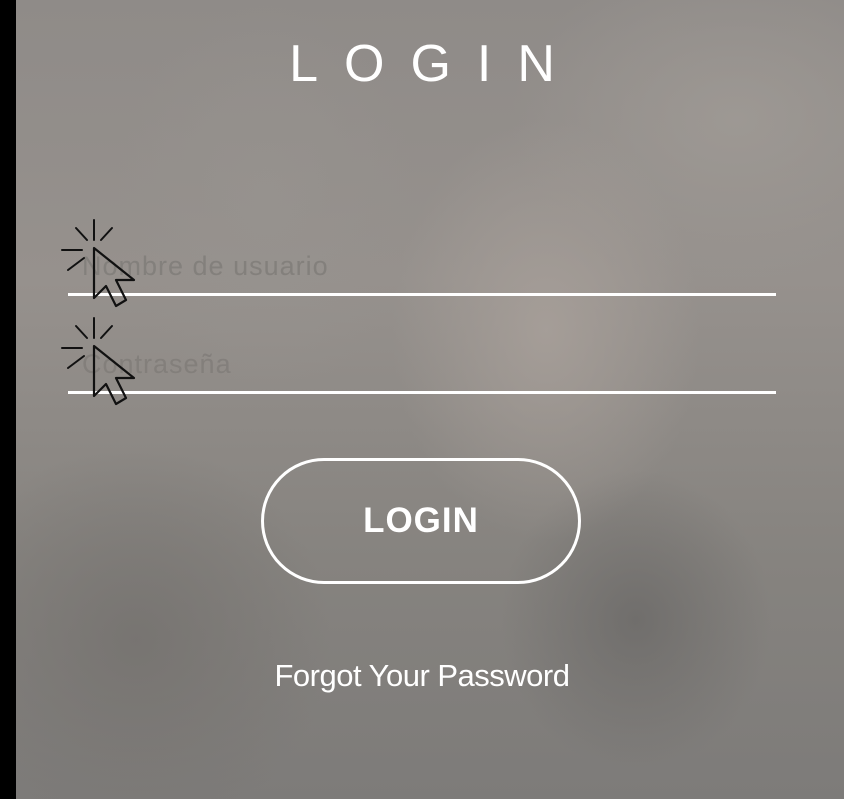 This screenshot has height=799, width=844. I want to click on password-field-group, so click(418, 361).